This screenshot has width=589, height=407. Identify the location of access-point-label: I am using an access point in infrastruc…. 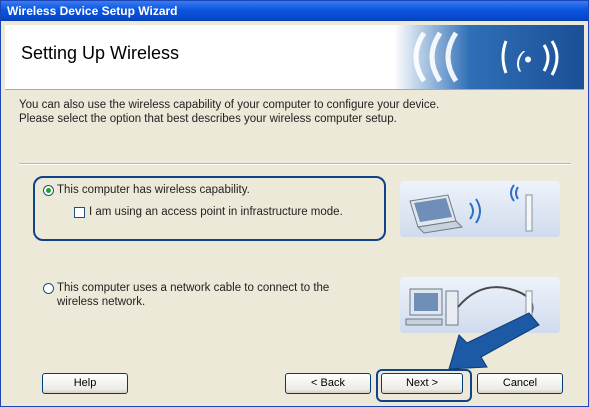
(216, 212).